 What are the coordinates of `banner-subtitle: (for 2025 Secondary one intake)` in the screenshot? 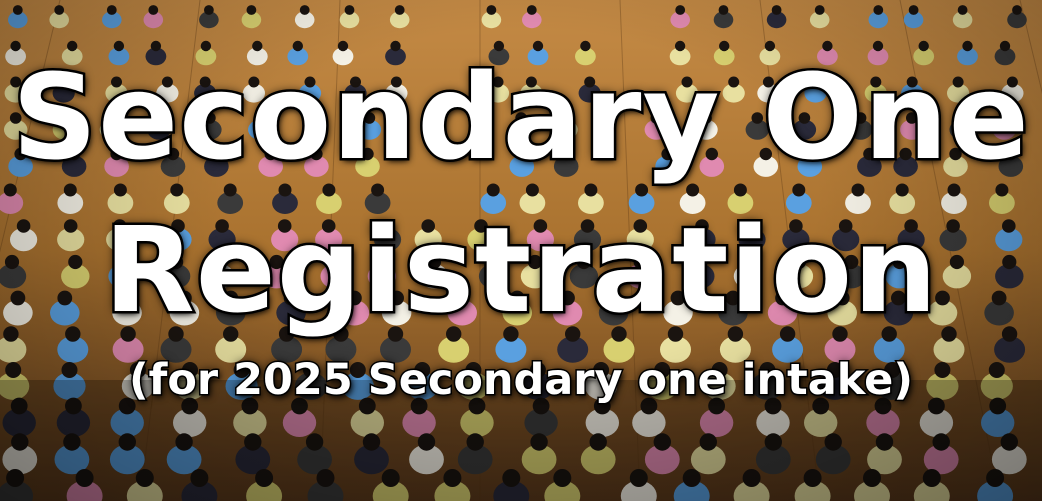 It's located at (521, 380).